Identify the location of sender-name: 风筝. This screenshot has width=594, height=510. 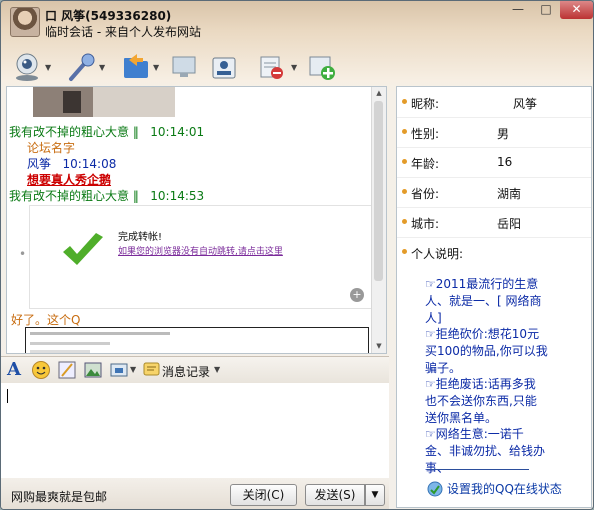
(39, 164).